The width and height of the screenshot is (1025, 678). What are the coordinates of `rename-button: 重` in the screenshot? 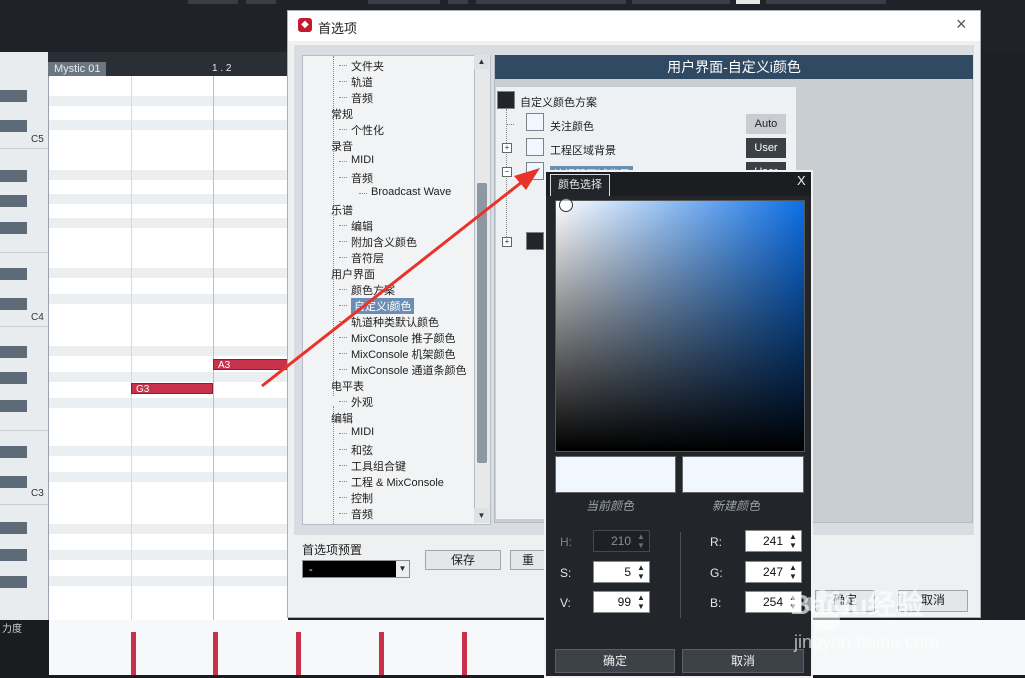 It's located at (528, 560).